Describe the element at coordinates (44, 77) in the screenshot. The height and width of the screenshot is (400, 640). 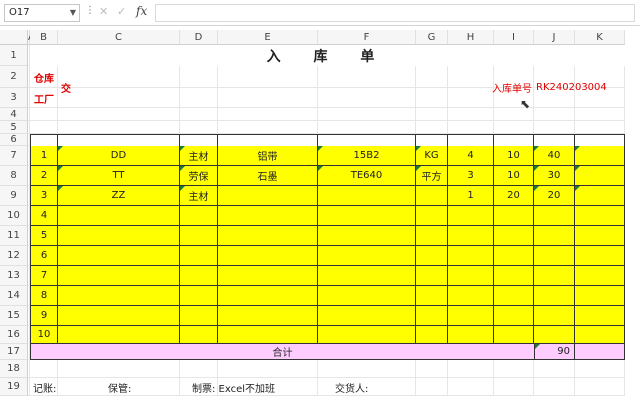
I see `warehouse-label: 仓库` at that location.